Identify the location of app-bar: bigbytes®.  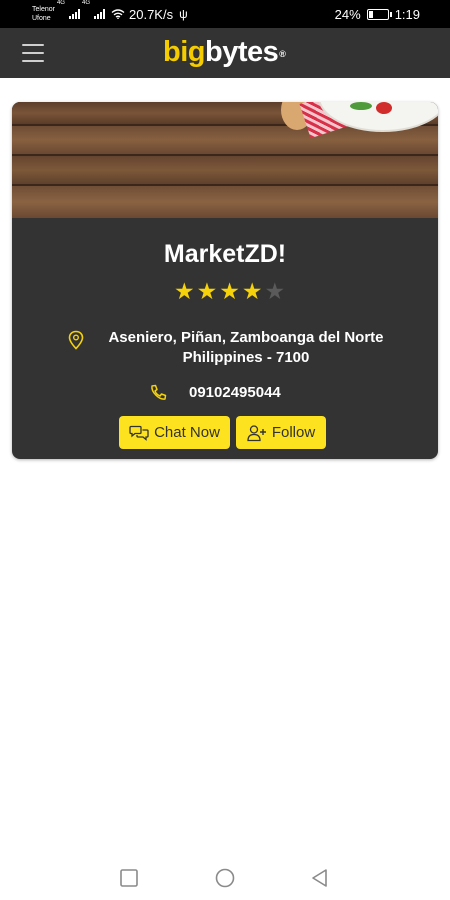
(225, 53).